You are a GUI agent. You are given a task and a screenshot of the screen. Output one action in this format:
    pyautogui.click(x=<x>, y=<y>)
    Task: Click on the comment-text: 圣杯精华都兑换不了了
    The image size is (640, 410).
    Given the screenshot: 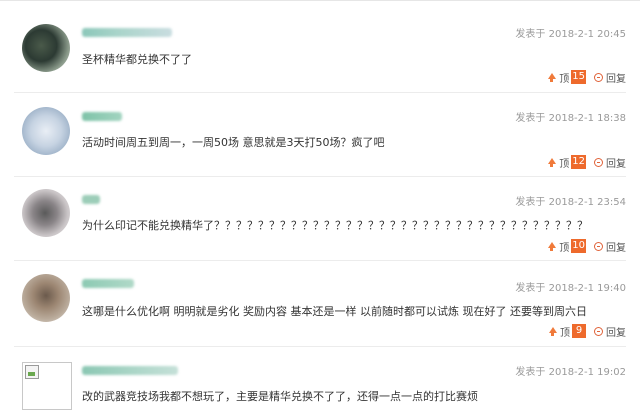 What is the action you would take?
    pyautogui.click(x=137, y=59)
    